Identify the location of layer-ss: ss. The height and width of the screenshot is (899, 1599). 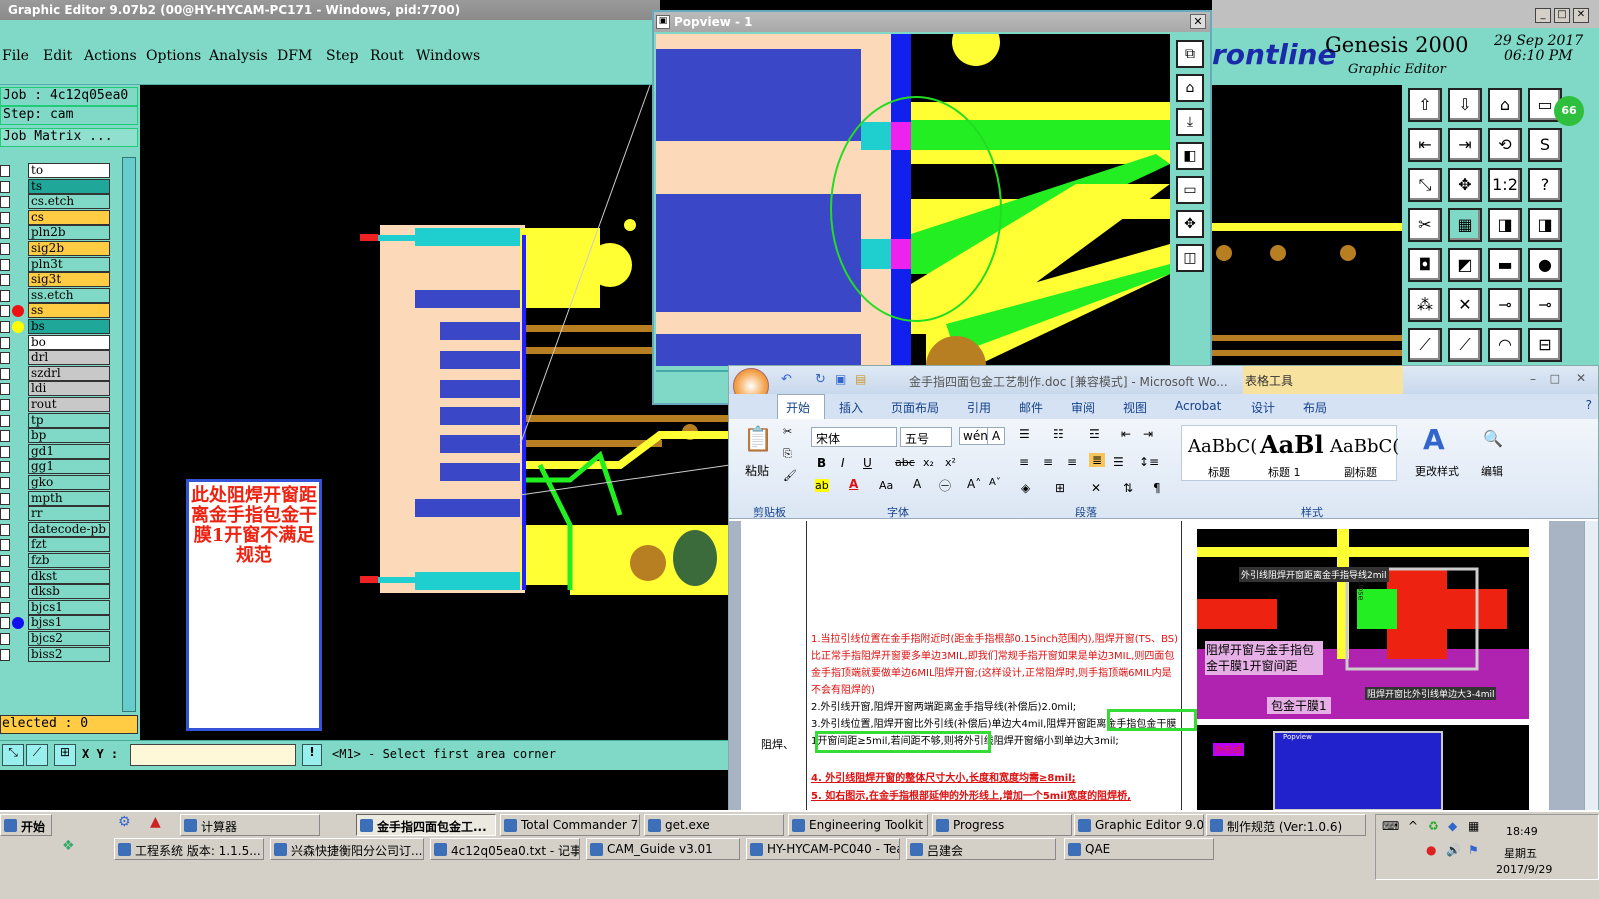
(69, 311).